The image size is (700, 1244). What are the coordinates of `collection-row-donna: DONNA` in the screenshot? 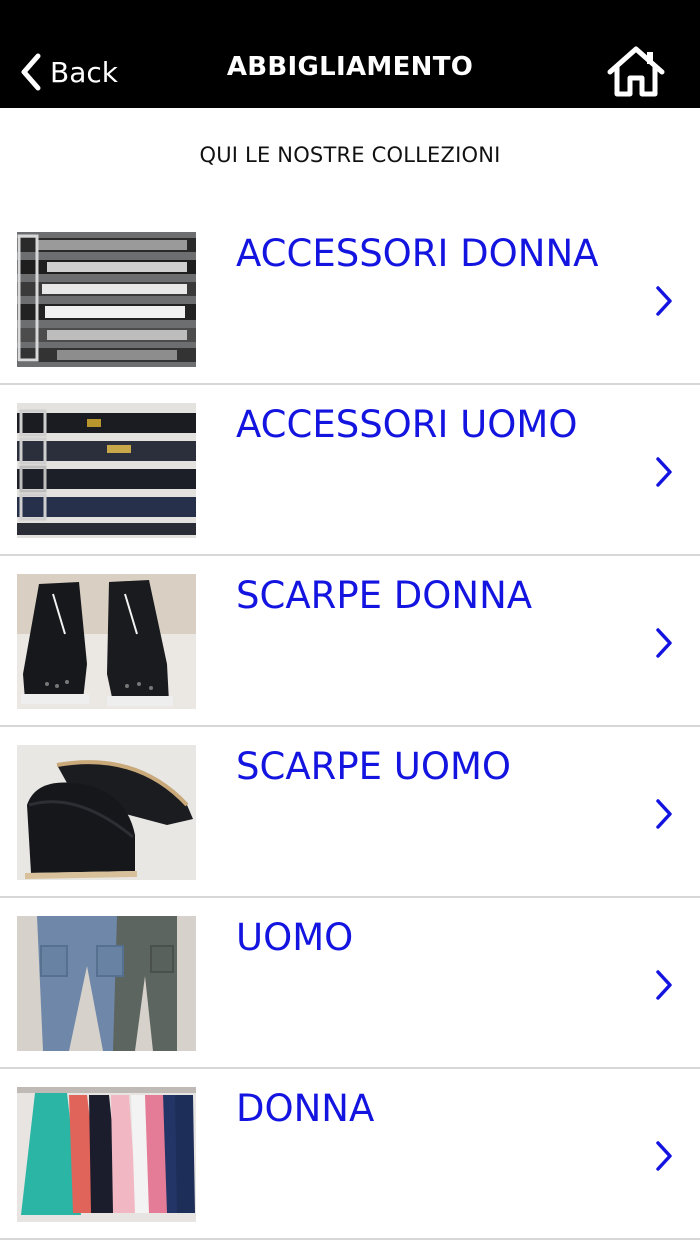 It's located at (350, 1154).